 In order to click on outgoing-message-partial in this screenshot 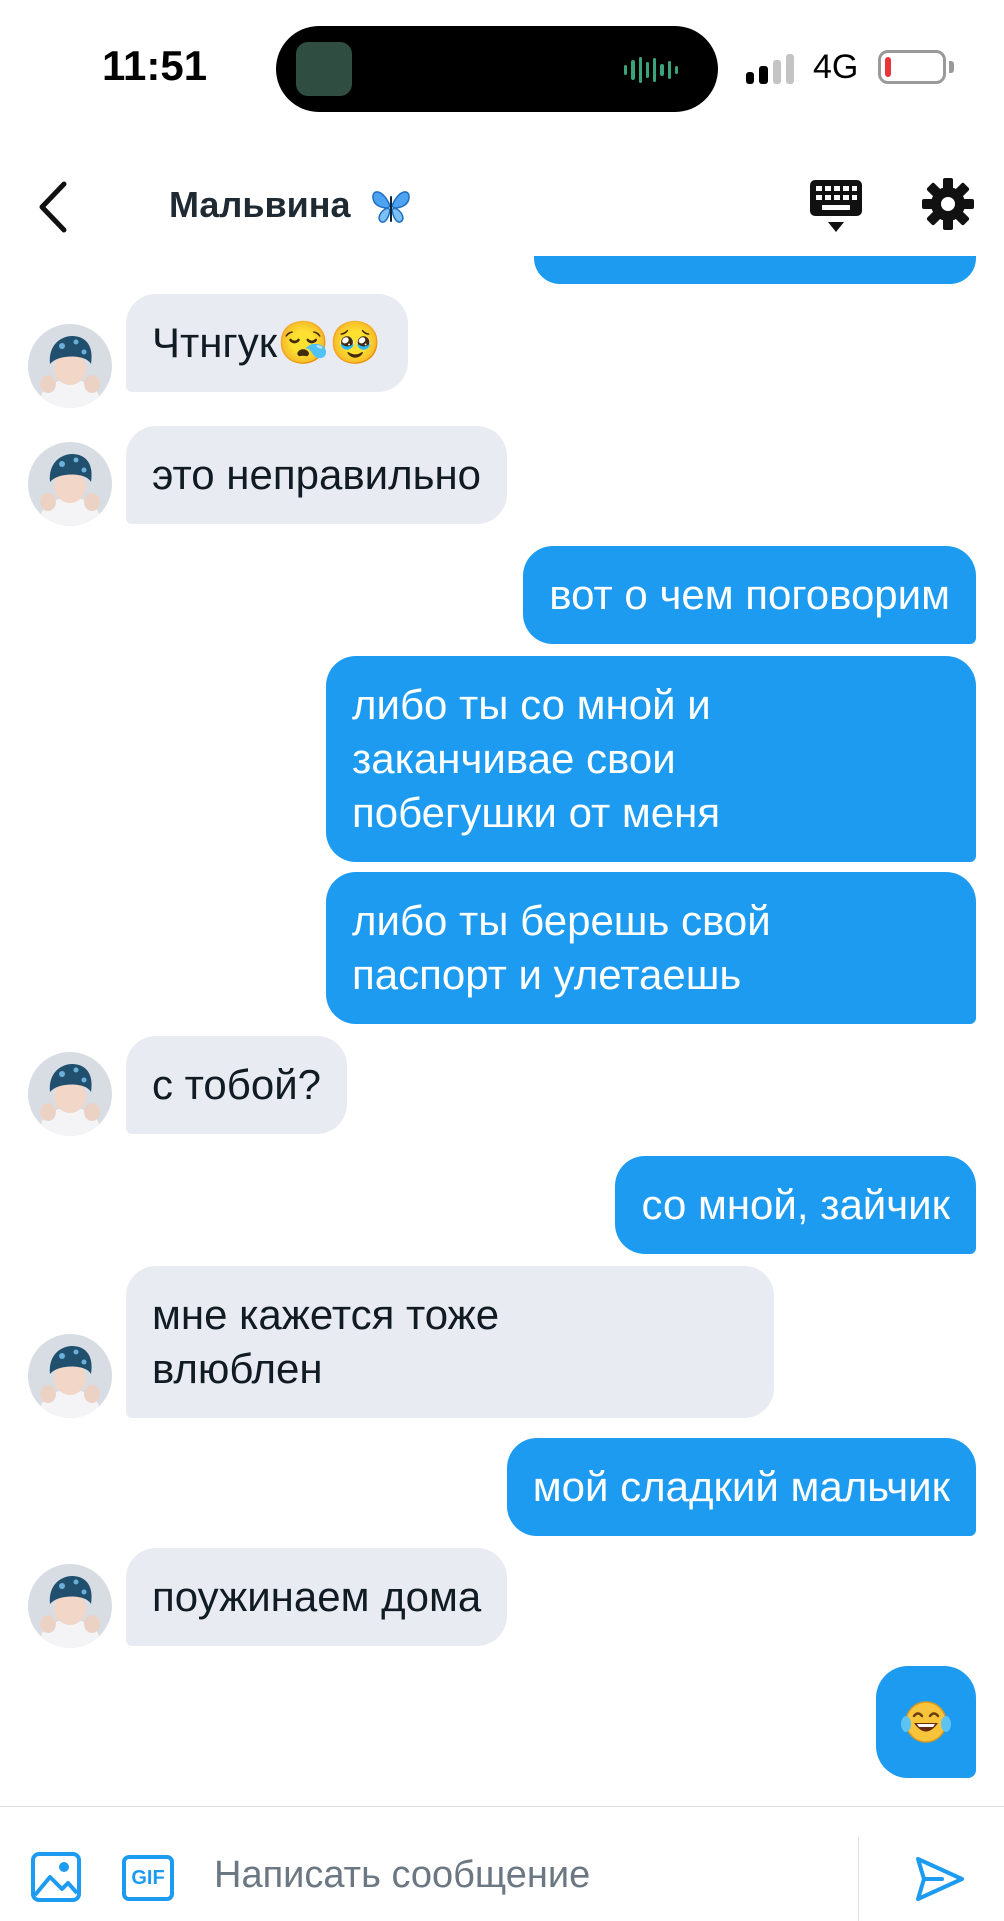, I will do `click(755, 270)`.